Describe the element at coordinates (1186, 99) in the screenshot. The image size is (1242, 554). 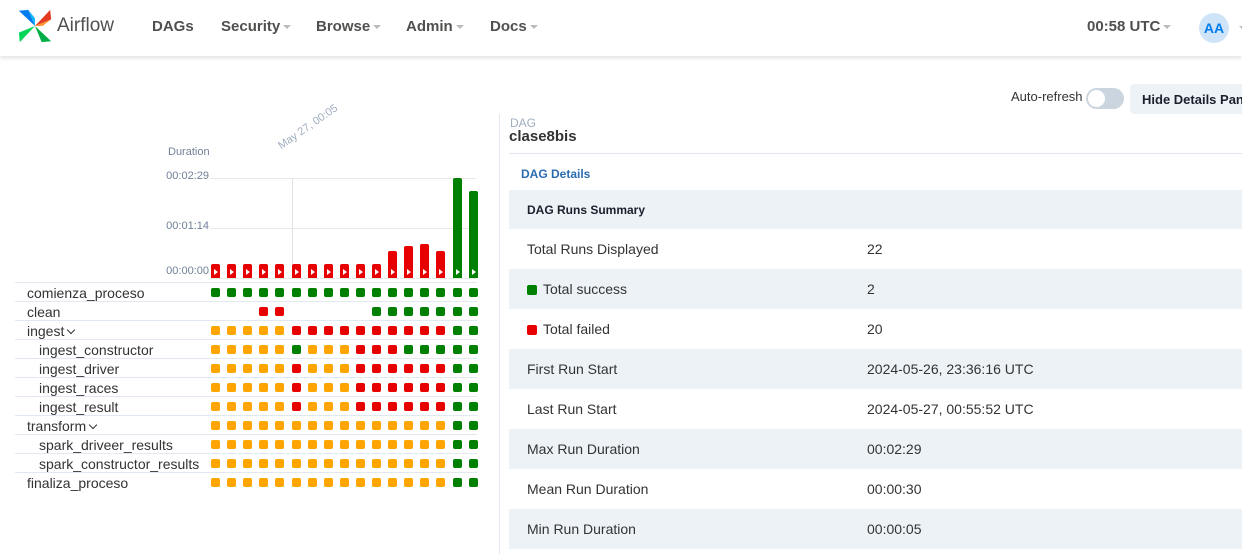
I see `hide-details-panel-button: Hide Details Panel` at that location.